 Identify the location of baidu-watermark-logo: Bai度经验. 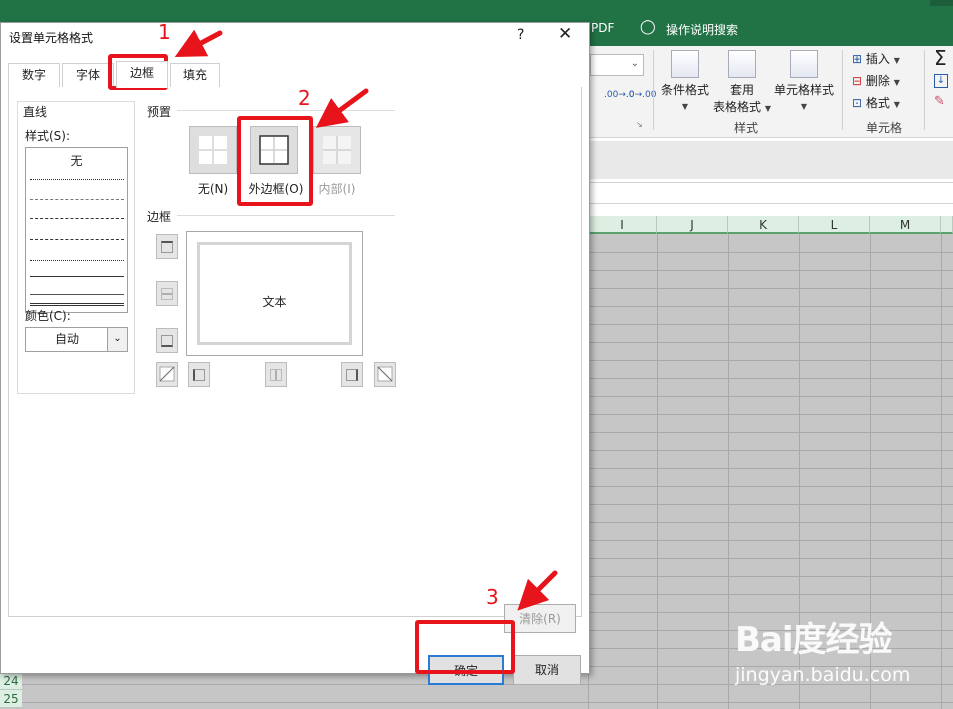
(814, 640).